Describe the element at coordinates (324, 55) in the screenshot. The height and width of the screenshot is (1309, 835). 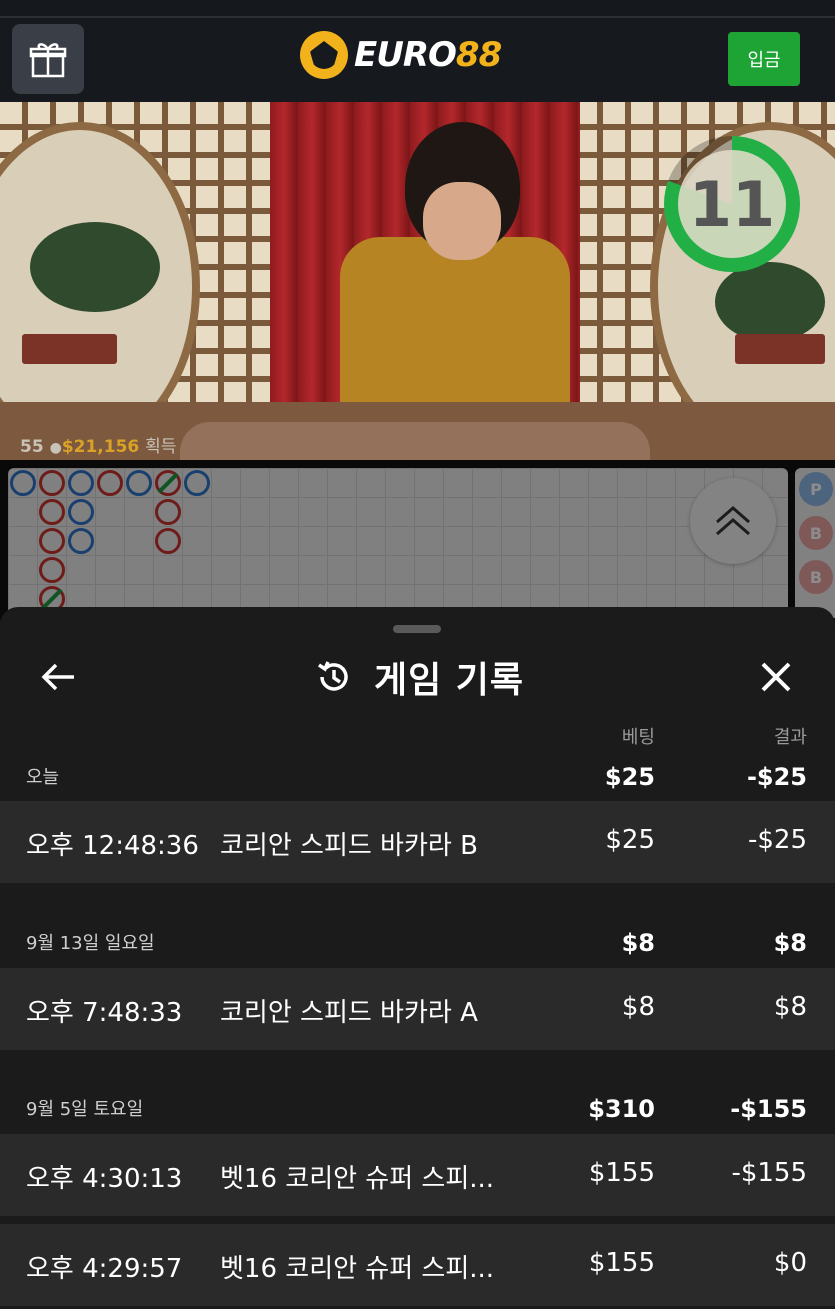
I see `soccer-ball-icon` at that location.